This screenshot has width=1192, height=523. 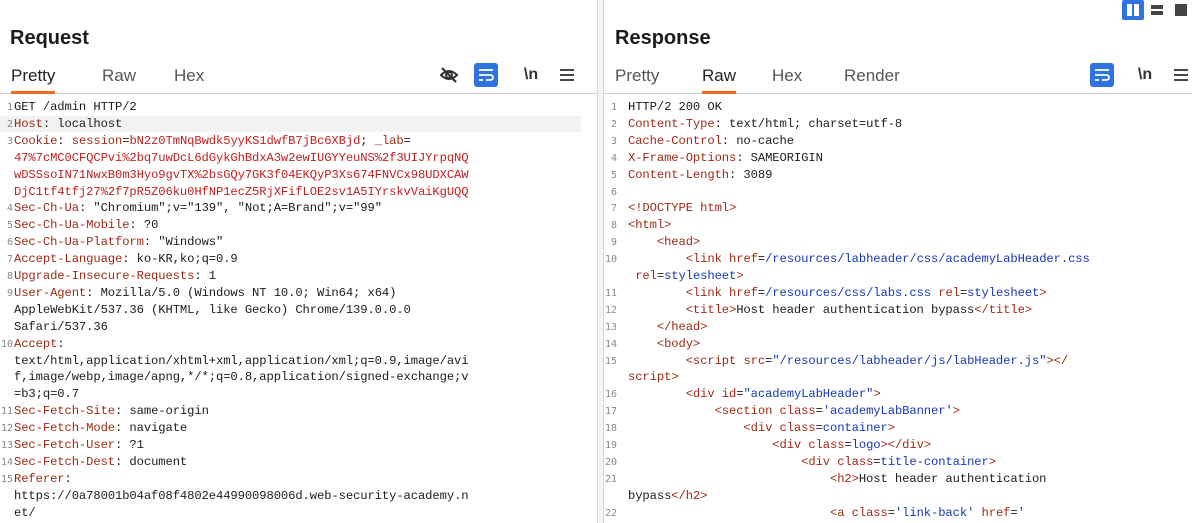 What do you see at coordinates (725, 157) in the screenshot?
I see `code-line: X-Frame-Options: SAMEORIGIN` at bounding box center [725, 157].